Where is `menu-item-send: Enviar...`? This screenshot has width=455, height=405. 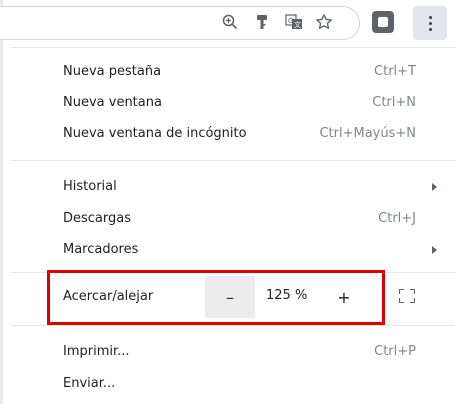 menu-item-send: Enviar... is located at coordinates (233, 384).